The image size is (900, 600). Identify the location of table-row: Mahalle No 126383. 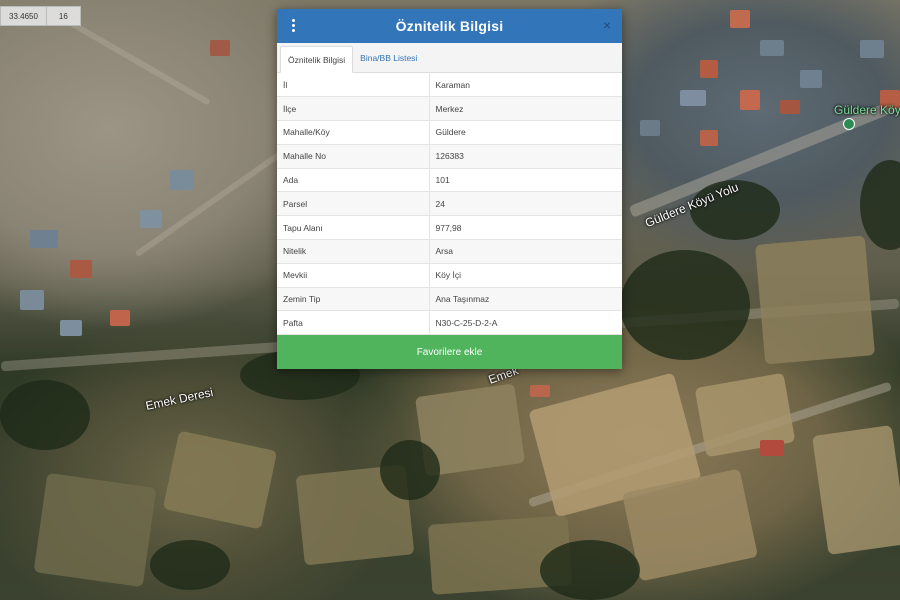
(449, 156).